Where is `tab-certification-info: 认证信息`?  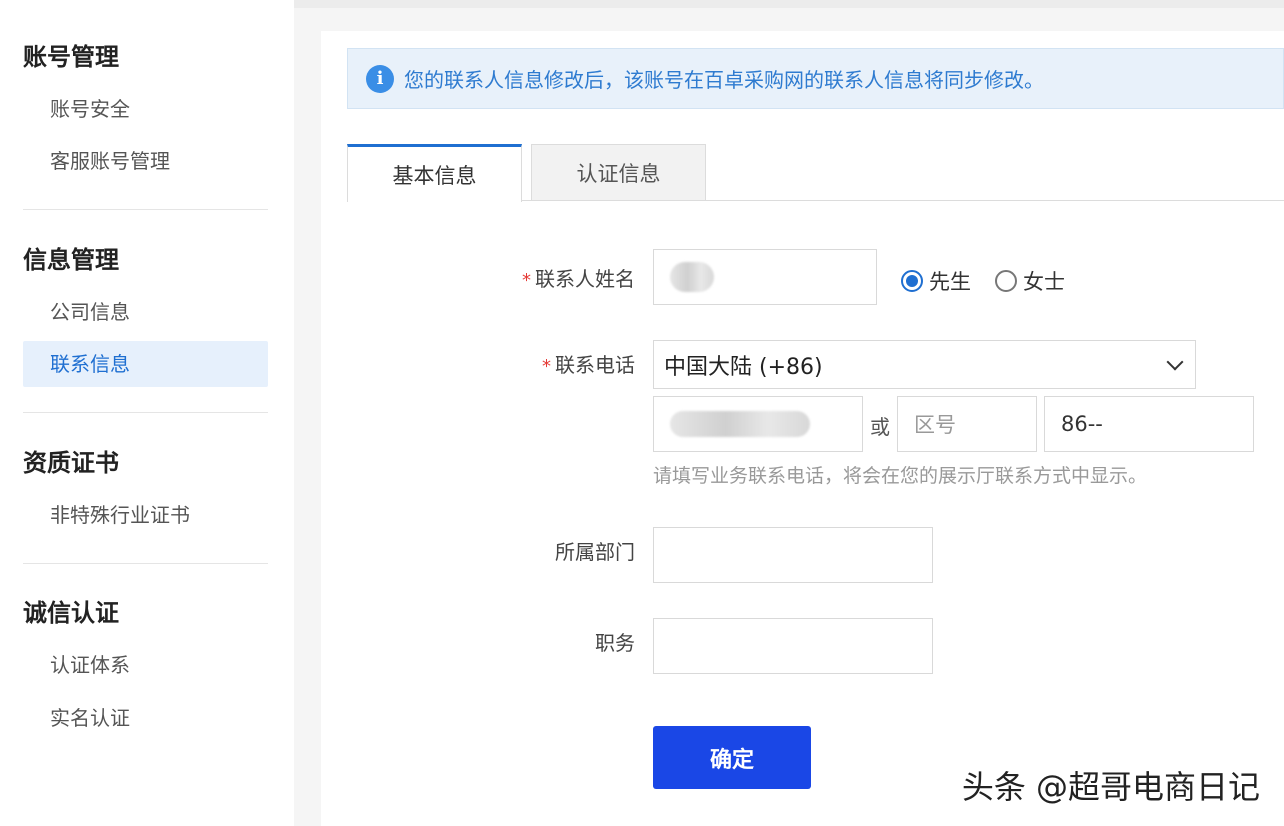 tab-certification-info: 认证信息 is located at coordinates (618, 172).